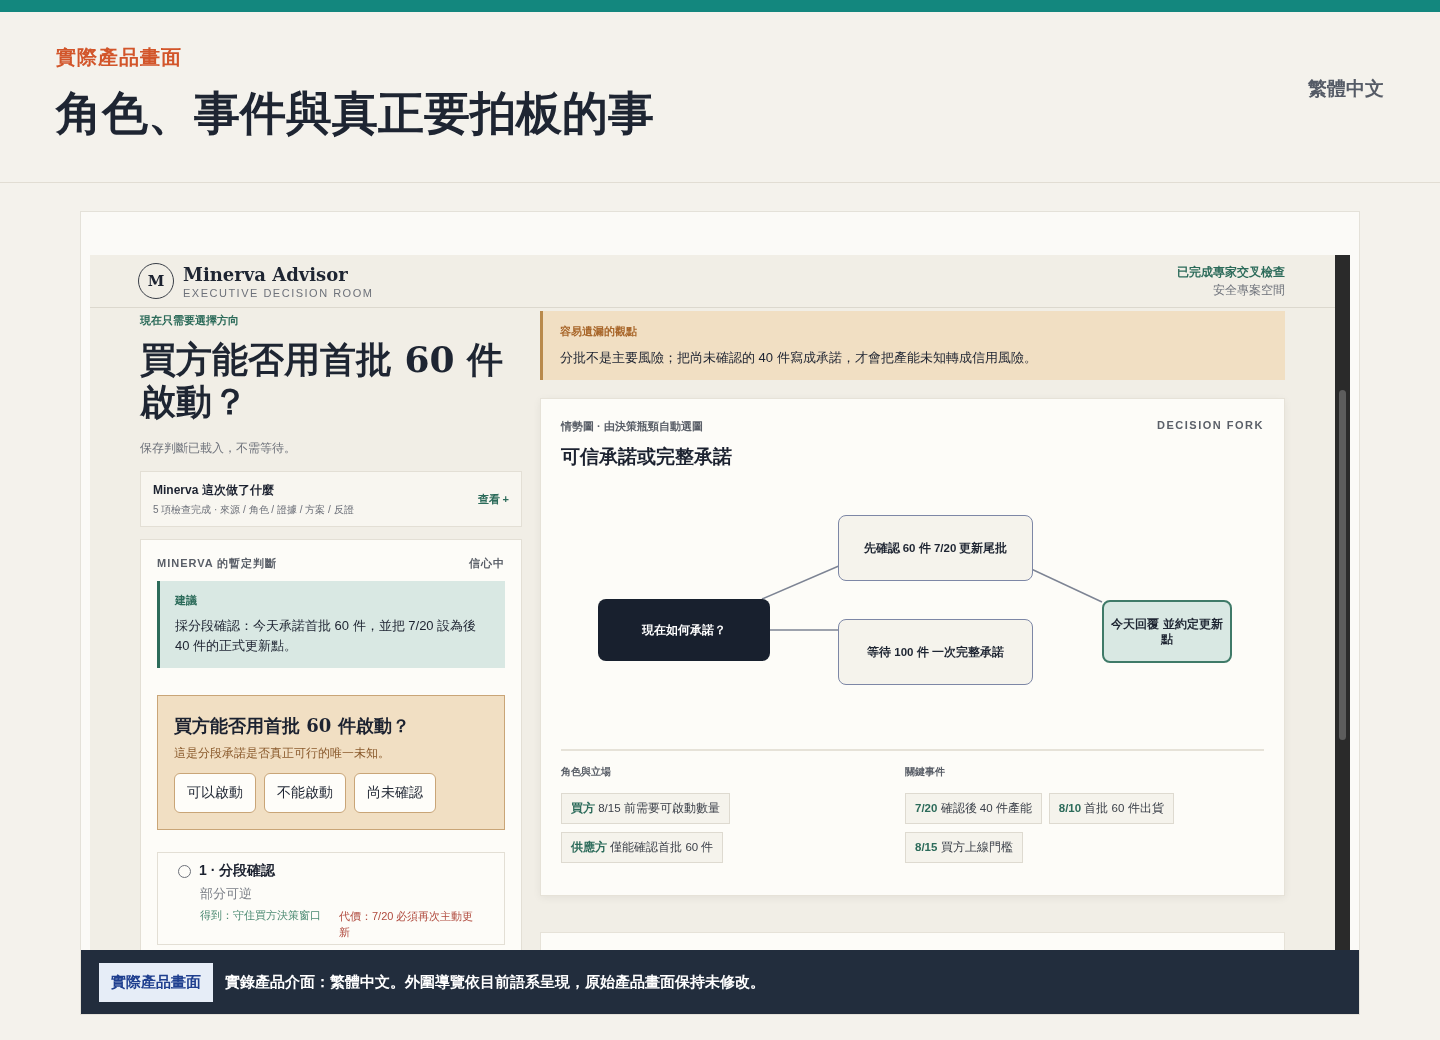 This screenshot has width=1440, height=1040. I want to click on section-eyebrow: 現在只需要選擇方向, so click(190, 320).